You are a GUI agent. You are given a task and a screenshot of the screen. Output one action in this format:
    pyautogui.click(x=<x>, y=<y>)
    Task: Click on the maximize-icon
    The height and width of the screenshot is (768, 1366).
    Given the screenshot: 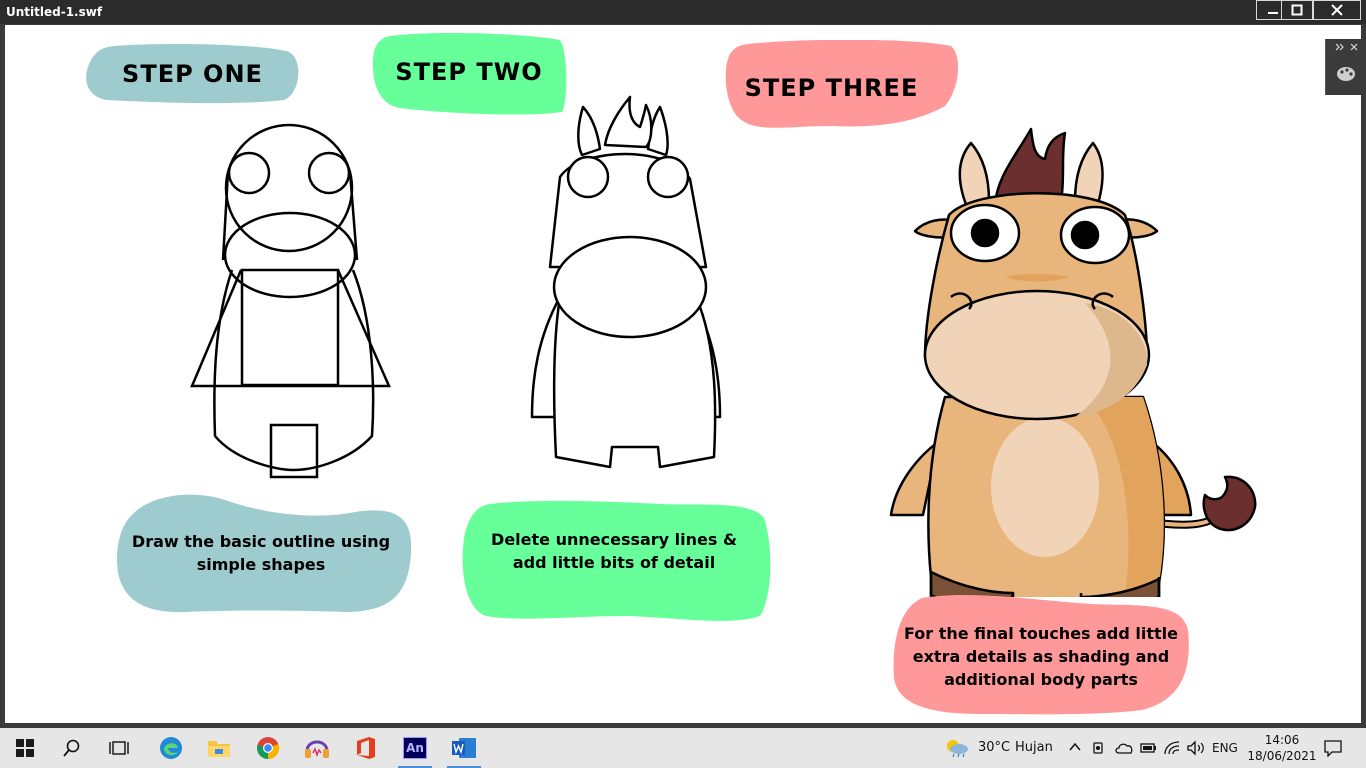 What is the action you would take?
    pyautogui.click(x=1297, y=10)
    